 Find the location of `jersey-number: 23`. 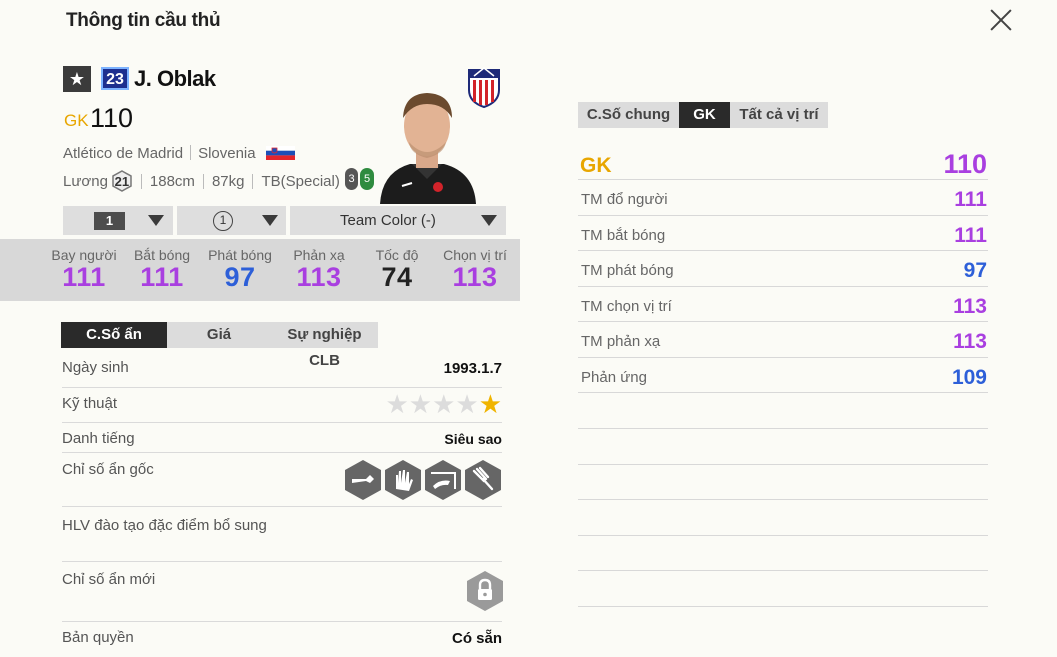

jersey-number: 23 is located at coordinates (115, 78).